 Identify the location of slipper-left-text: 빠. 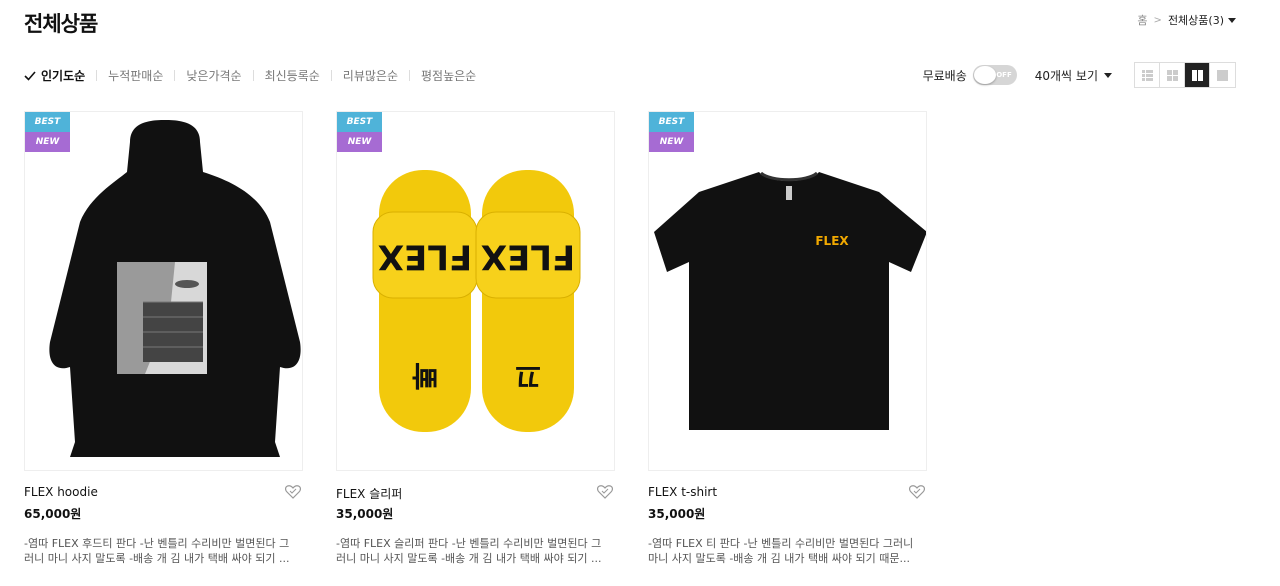
(425, 375).